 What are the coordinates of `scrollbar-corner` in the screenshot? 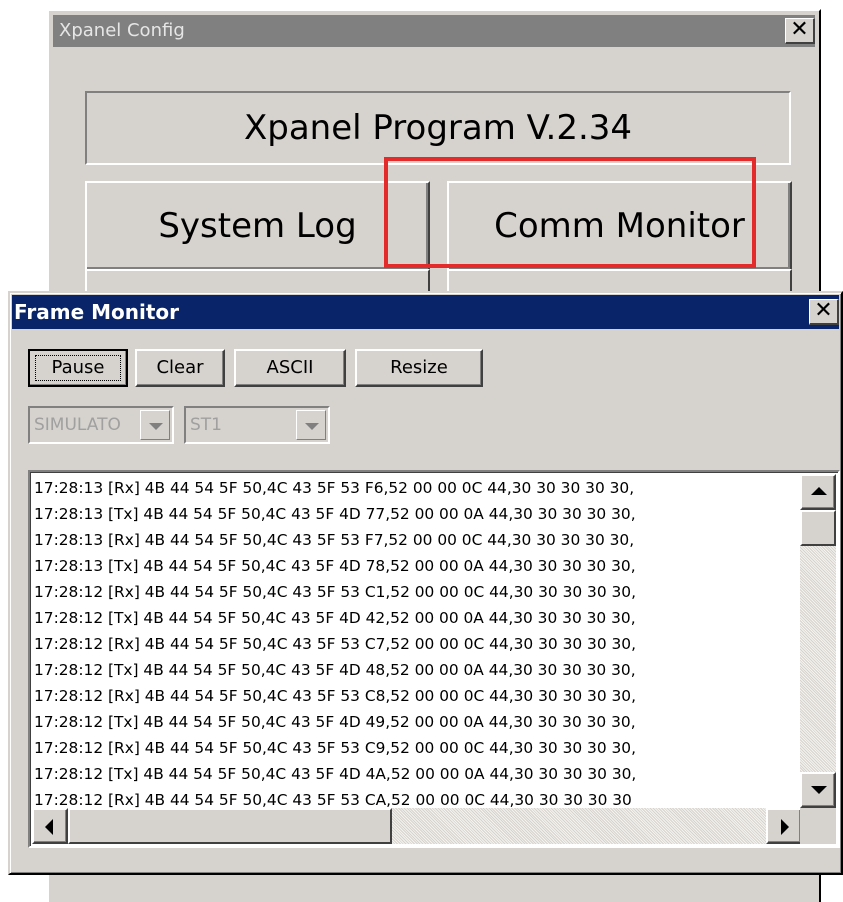 It's located at (818, 826).